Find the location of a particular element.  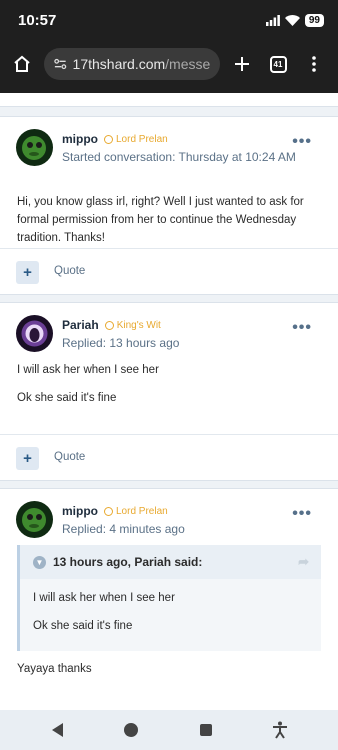

address-bar: 17thshard.com/messeng is located at coordinates (132, 64).